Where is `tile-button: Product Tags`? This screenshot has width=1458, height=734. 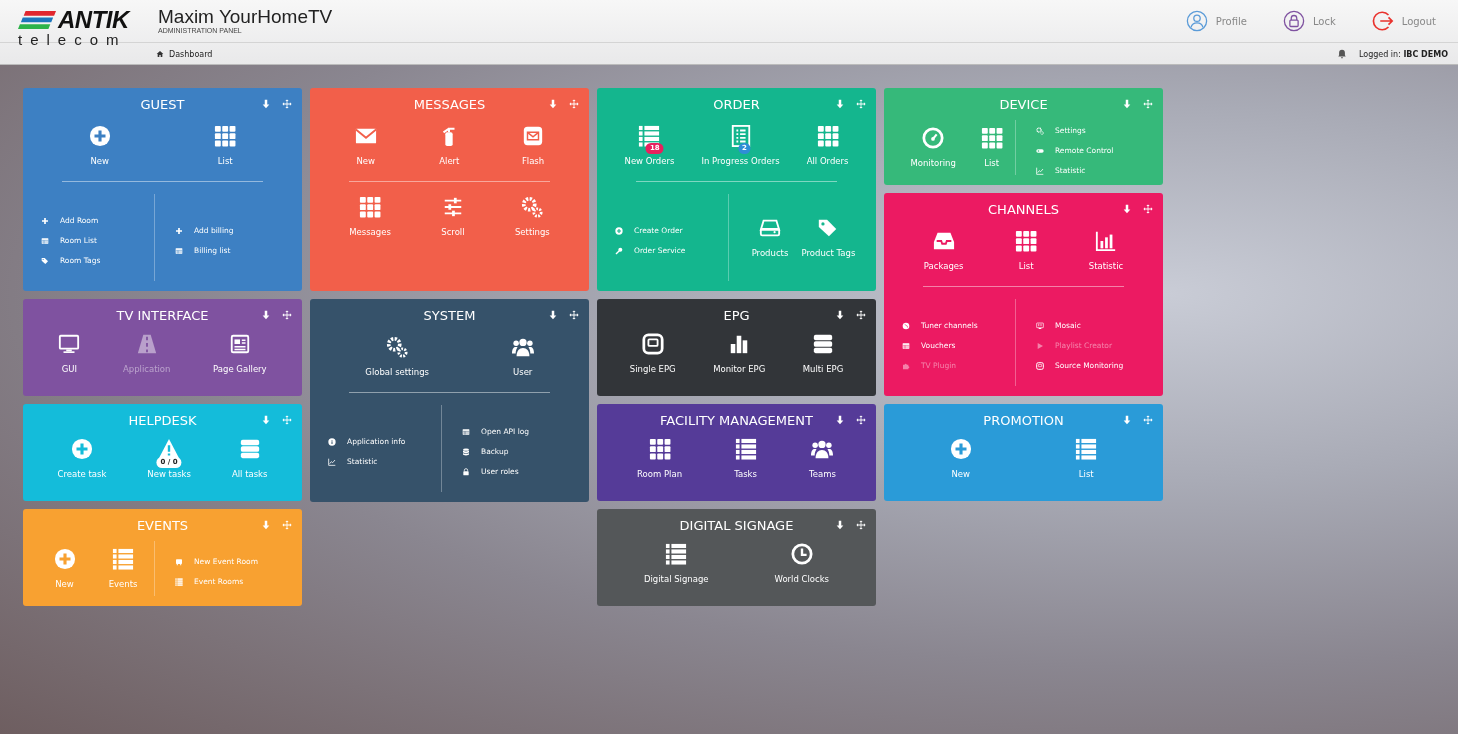
tile-button: Product Tags is located at coordinates (828, 237).